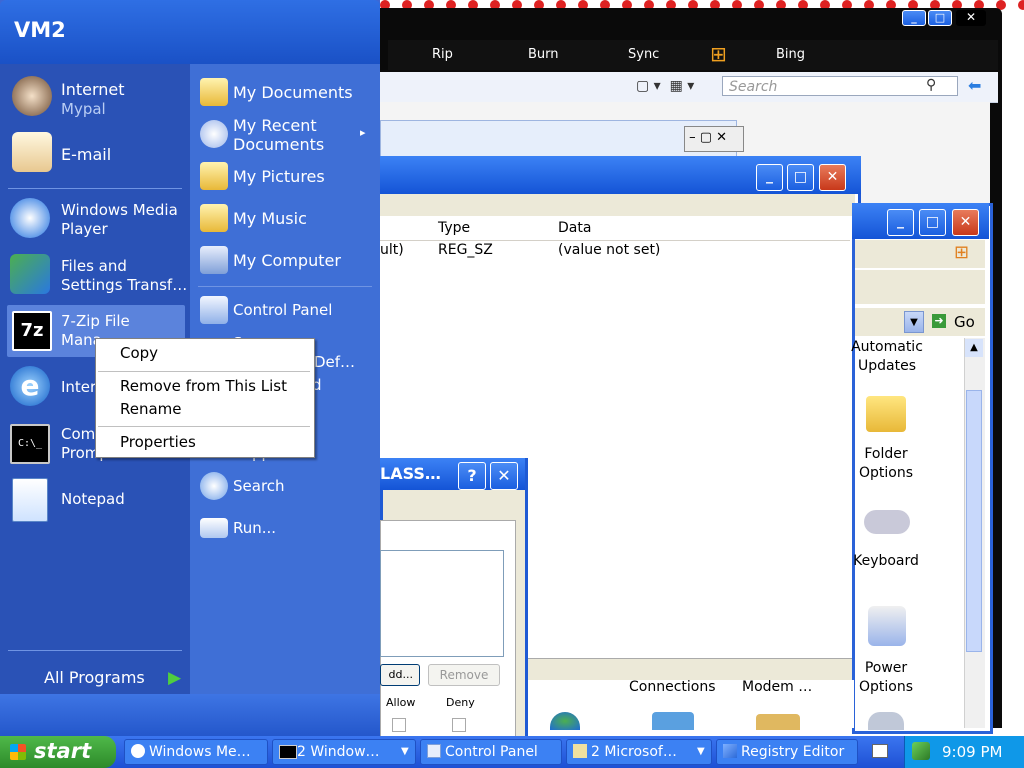  What do you see at coordinates (442, 54) in the screenshot?
I see `nav-rip: Rip` at bounding box center [442, 54].